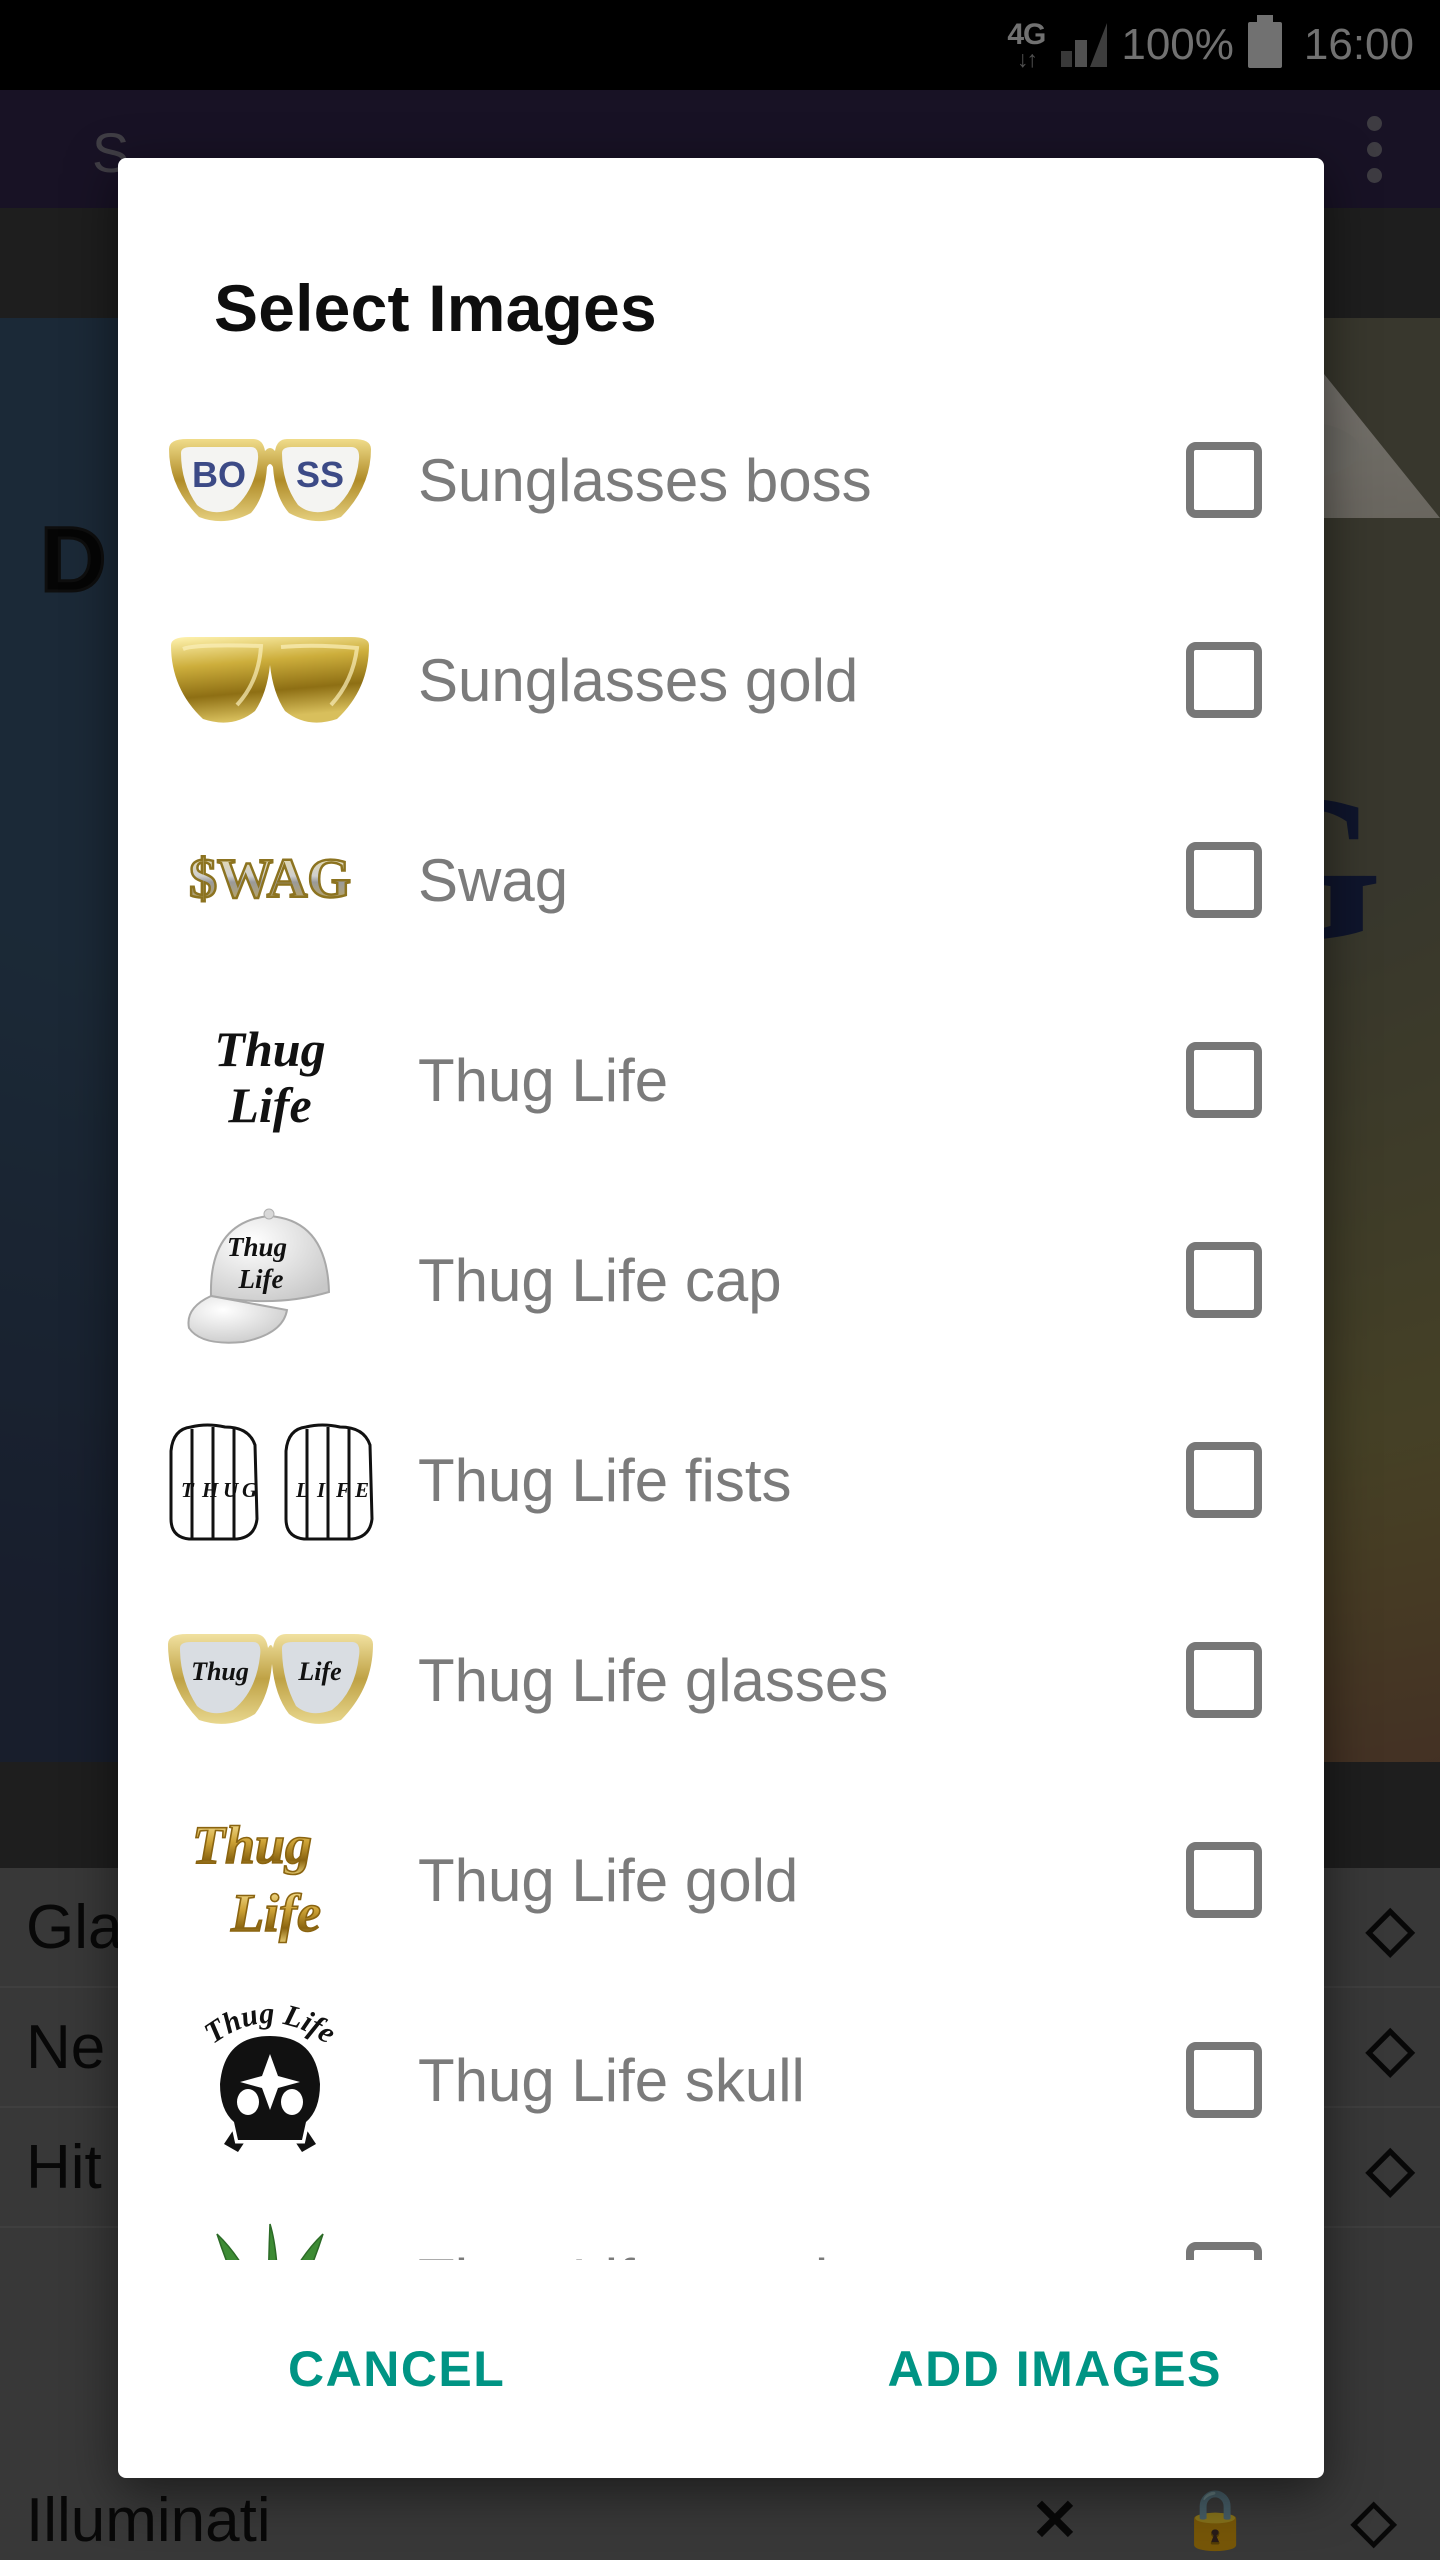 The image size is (1440, 2560). I want to click on list-item: Thug Life Thug Life glasses, so click(721, 1680).